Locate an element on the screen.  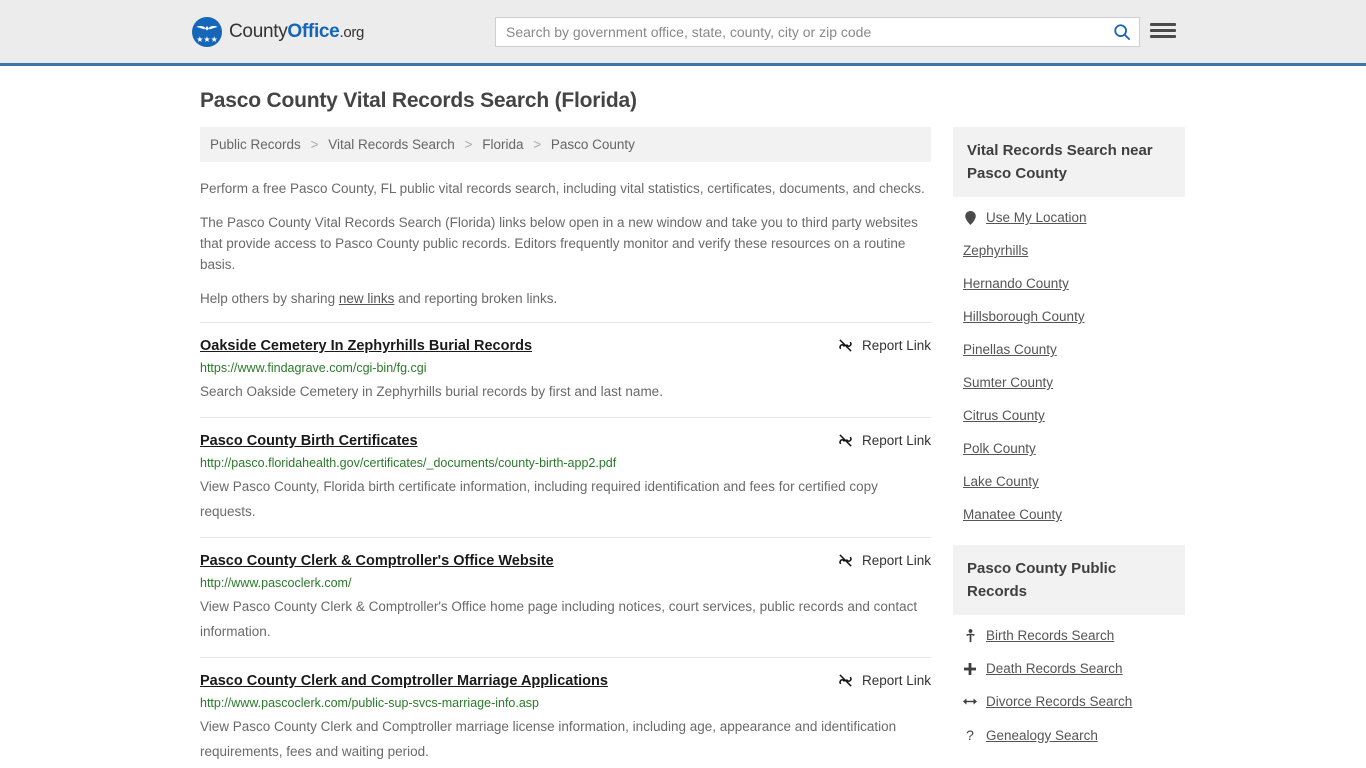
sidebar-item-use-my-location: Use My Location is located at coordinates (1069, 217).